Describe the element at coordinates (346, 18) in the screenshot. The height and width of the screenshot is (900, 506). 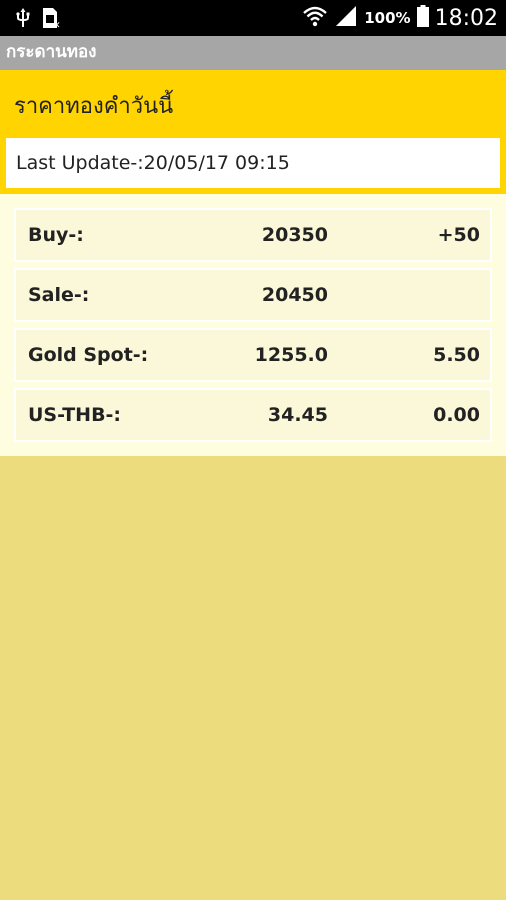
I see `signal-icon` at that location.